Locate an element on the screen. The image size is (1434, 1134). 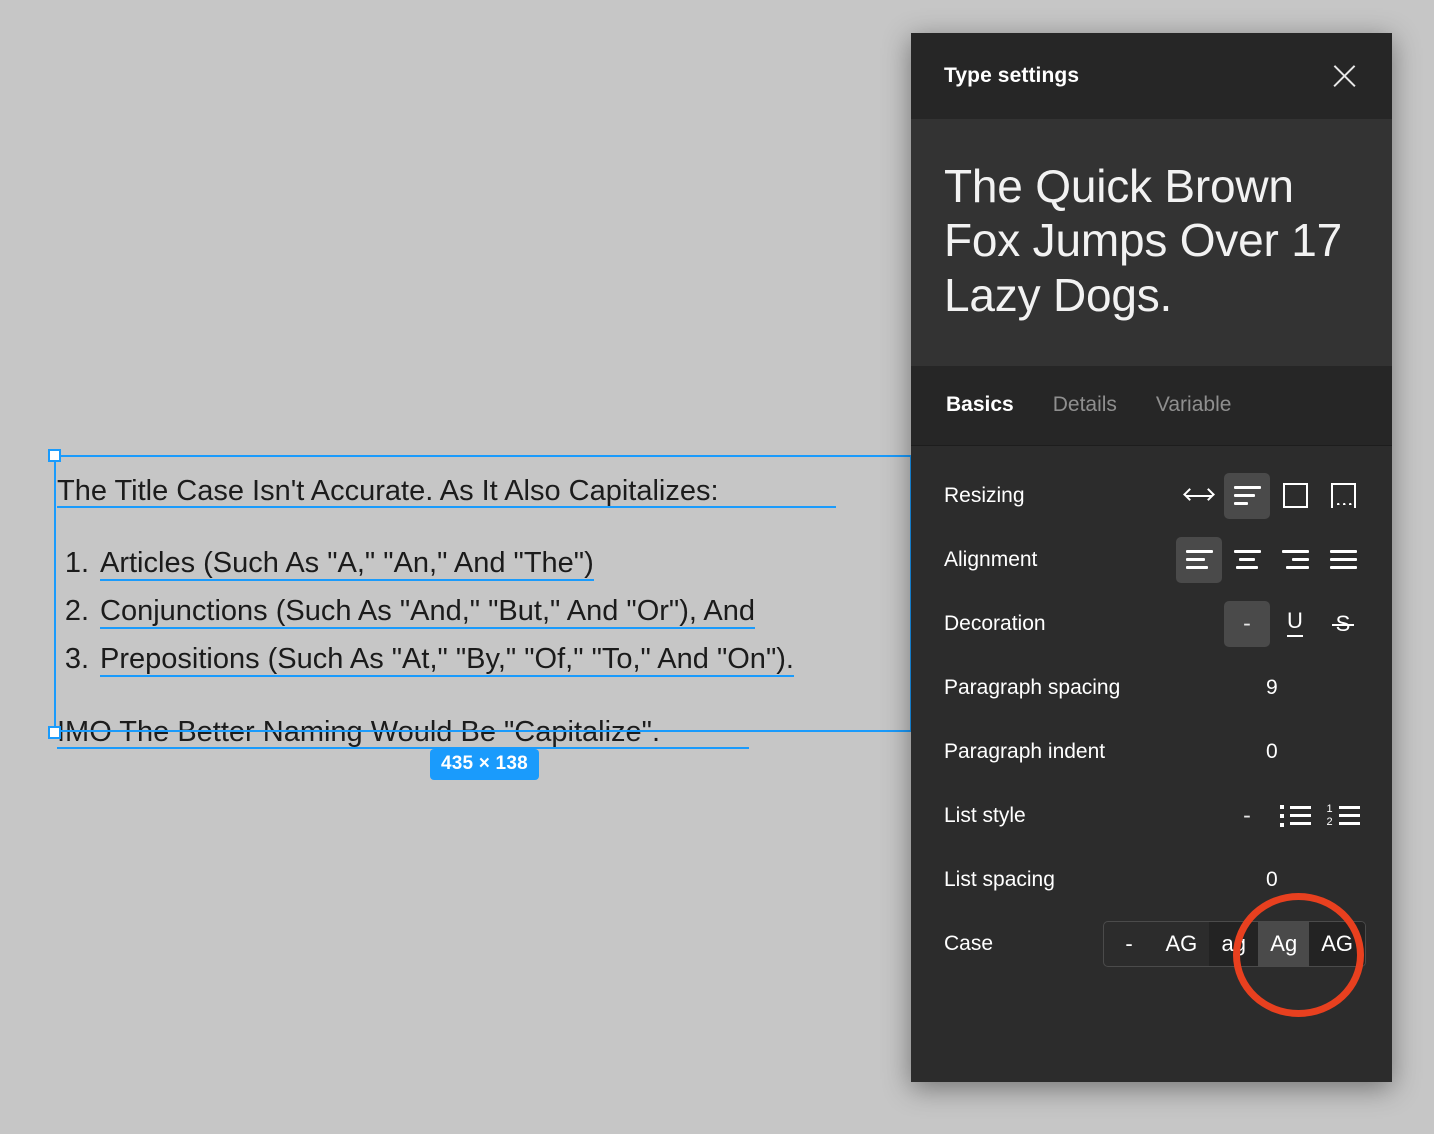
row-label-list-style: List style is located at coordinates (985, 815).